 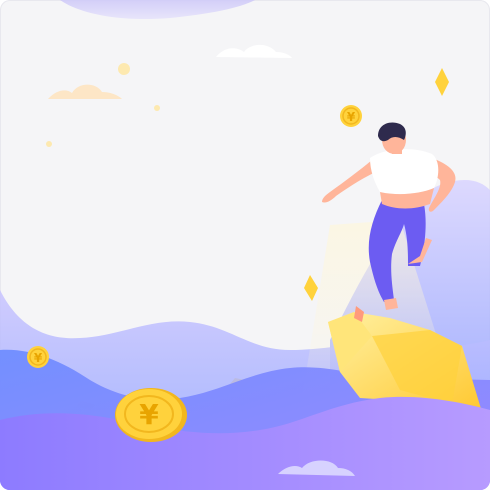 I want to click on large-yen-coin-icon: ¥, so click(x=151, y=415).